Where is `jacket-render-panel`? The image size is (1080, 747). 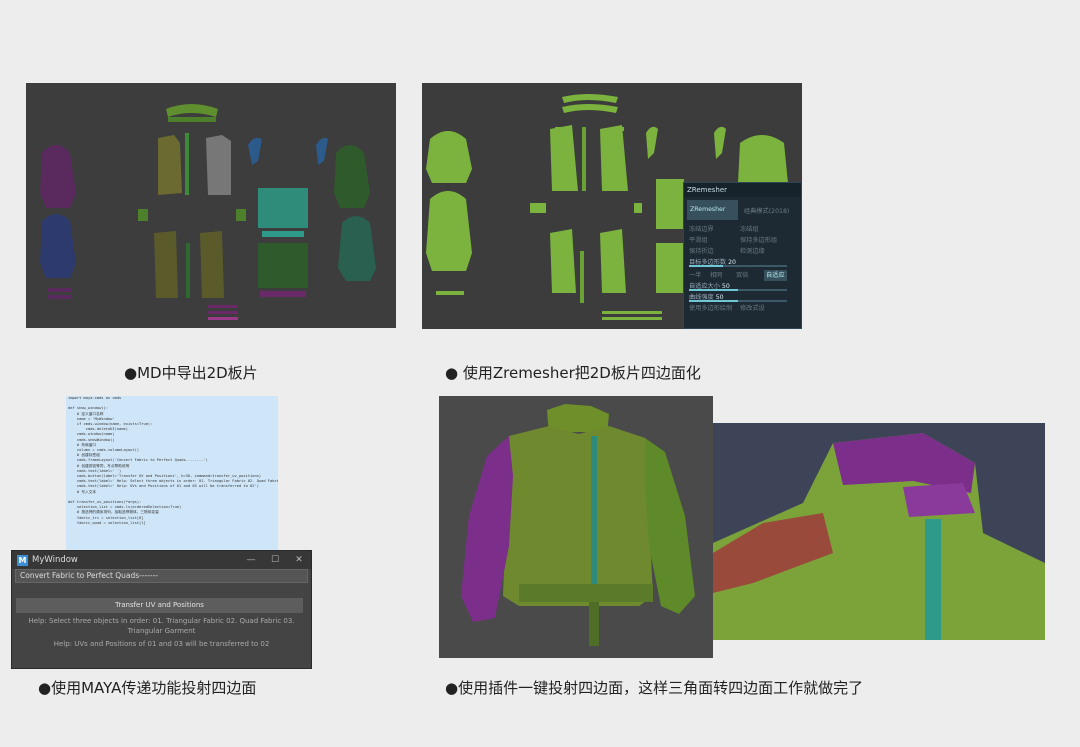
jacket-render-panel is located at coordinates (576, 527).